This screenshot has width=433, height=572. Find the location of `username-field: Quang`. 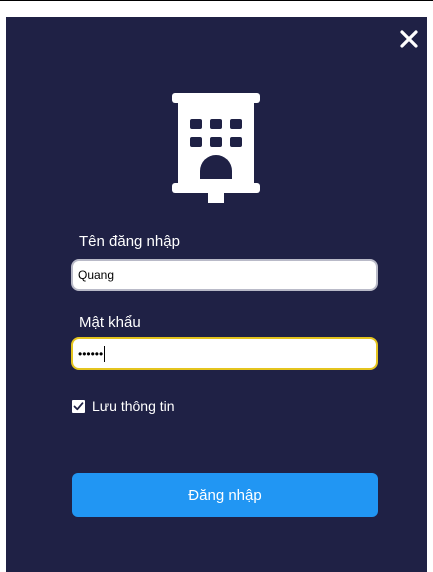

username-field: Quang is located at coordinates (224, 275).